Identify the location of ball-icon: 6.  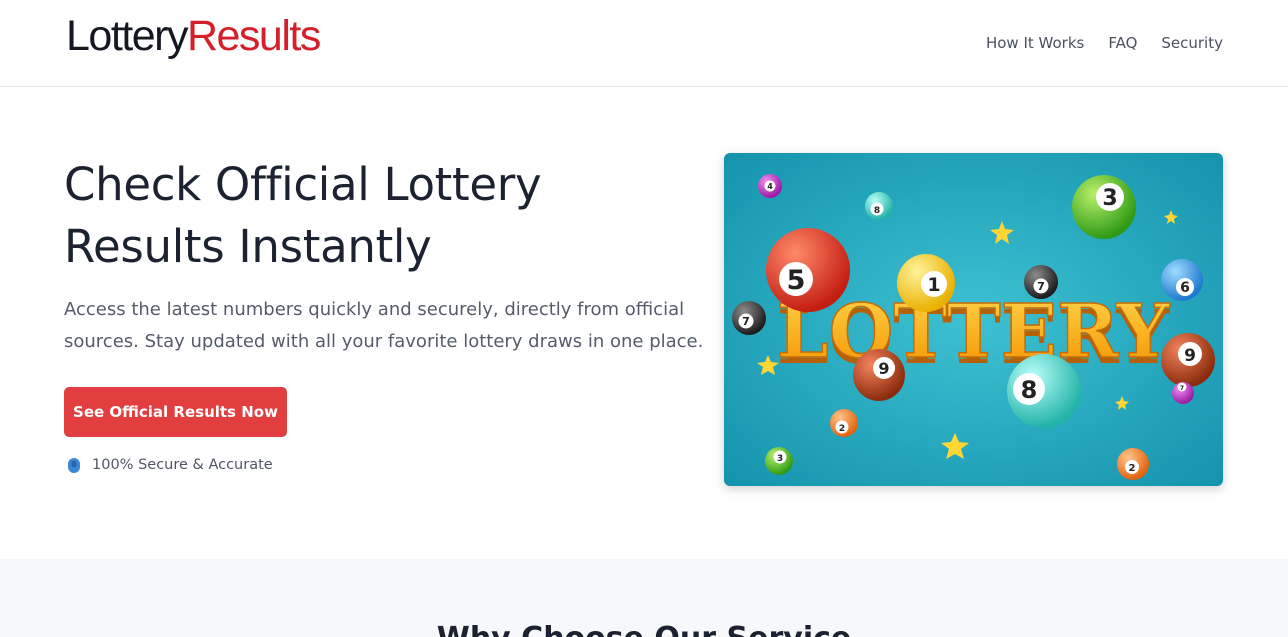
(1182, 280).